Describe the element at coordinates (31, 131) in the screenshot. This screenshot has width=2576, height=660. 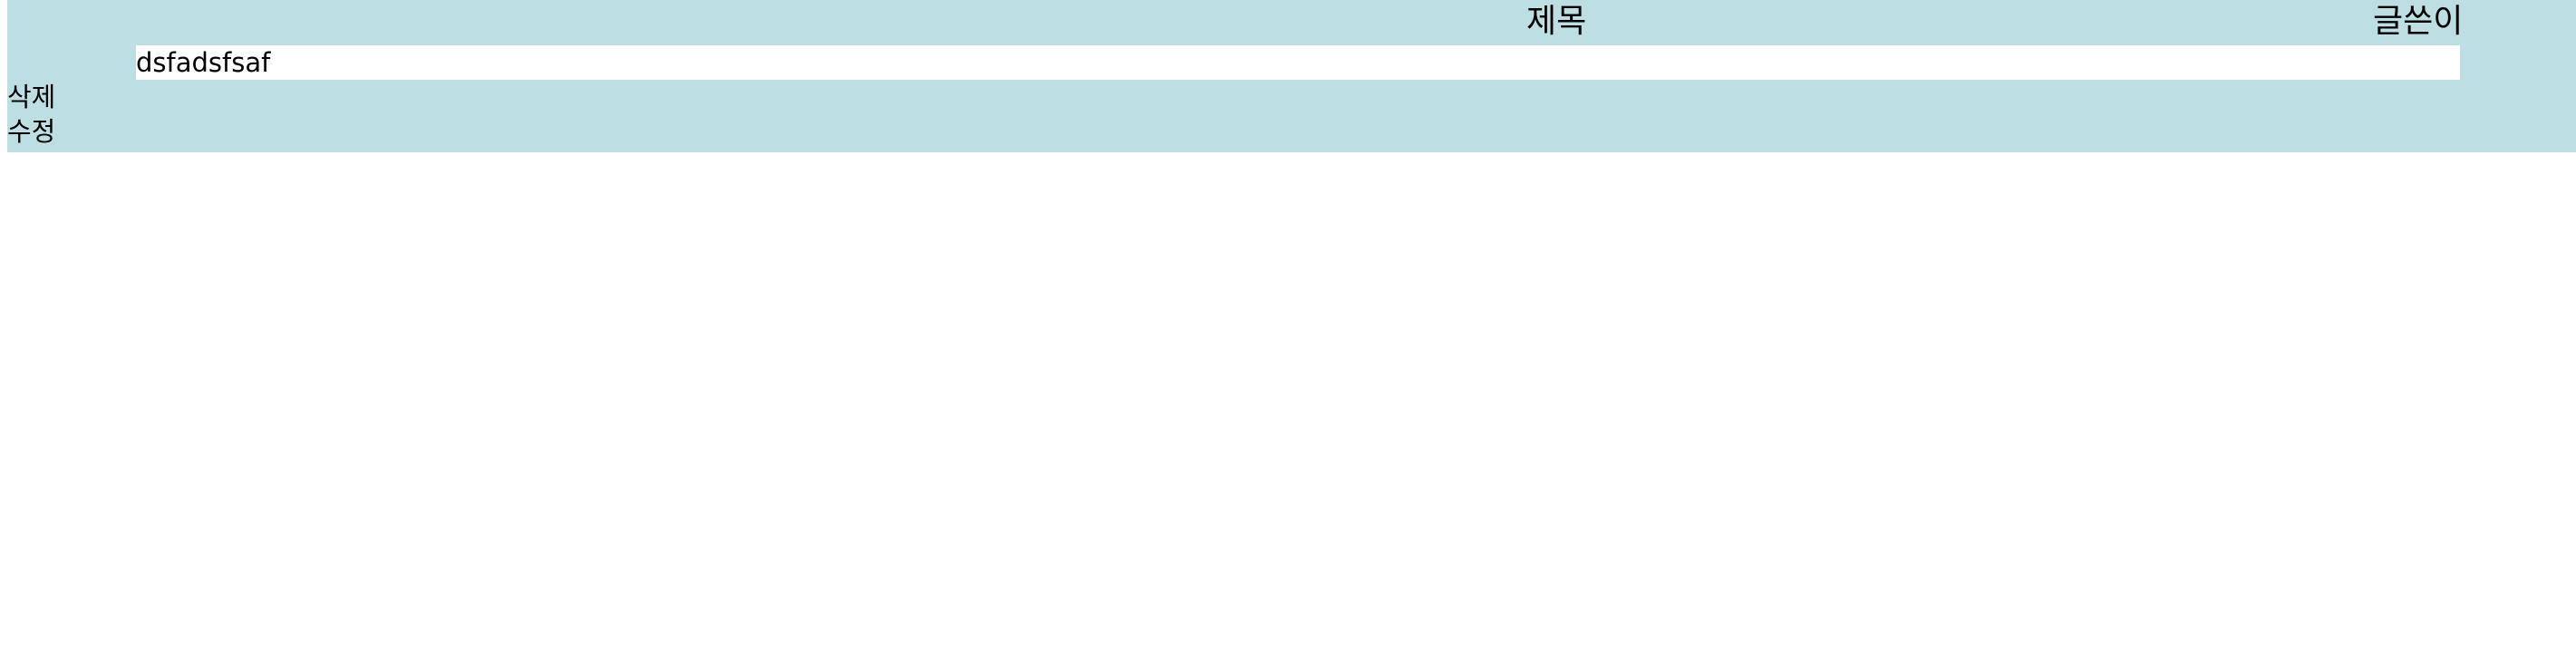
I see `edit-button: 수정` at that location.